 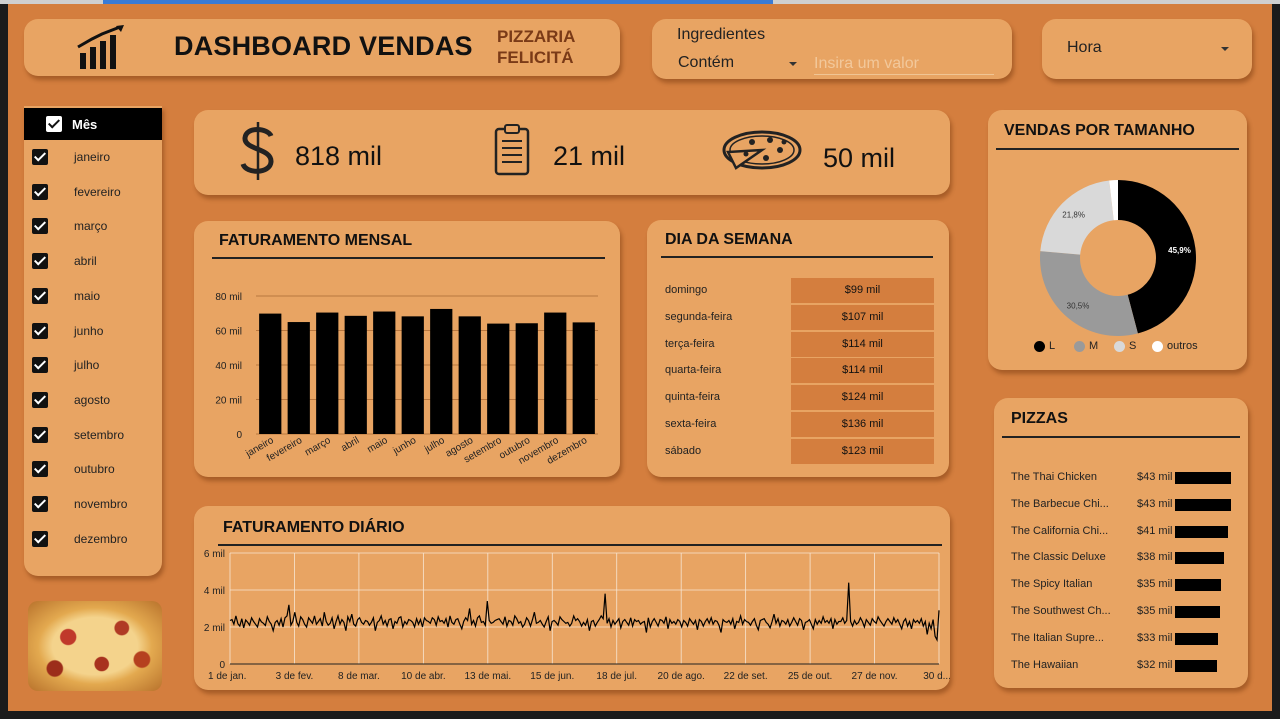 I want to click on ingredients-value-input: Insira um valor, so click(x=904, y=62).